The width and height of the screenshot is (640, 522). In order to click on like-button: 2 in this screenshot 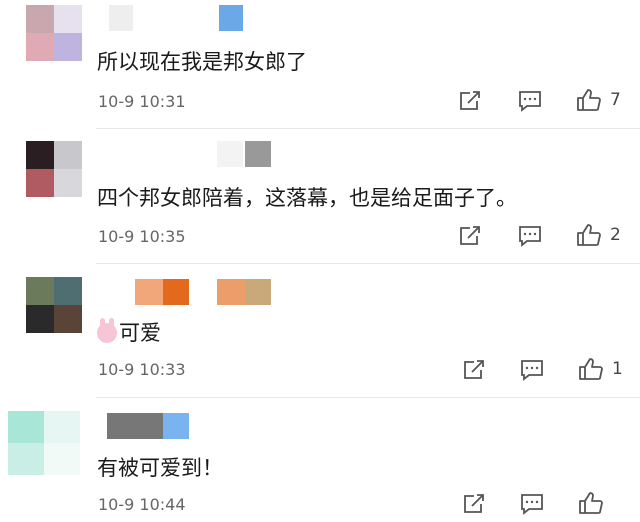, I will do `click(598, 235)`.